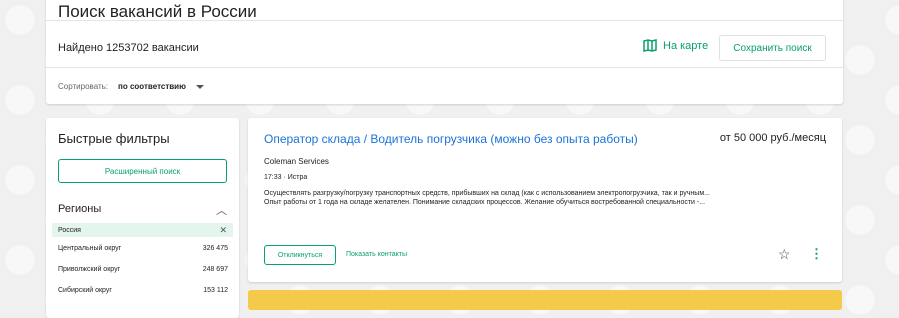 The image size is (899, 318). What do you see at coordinates (223, 230) in the screenshot?
I see `close-icon: ✕` at bounding box center [223, 230].